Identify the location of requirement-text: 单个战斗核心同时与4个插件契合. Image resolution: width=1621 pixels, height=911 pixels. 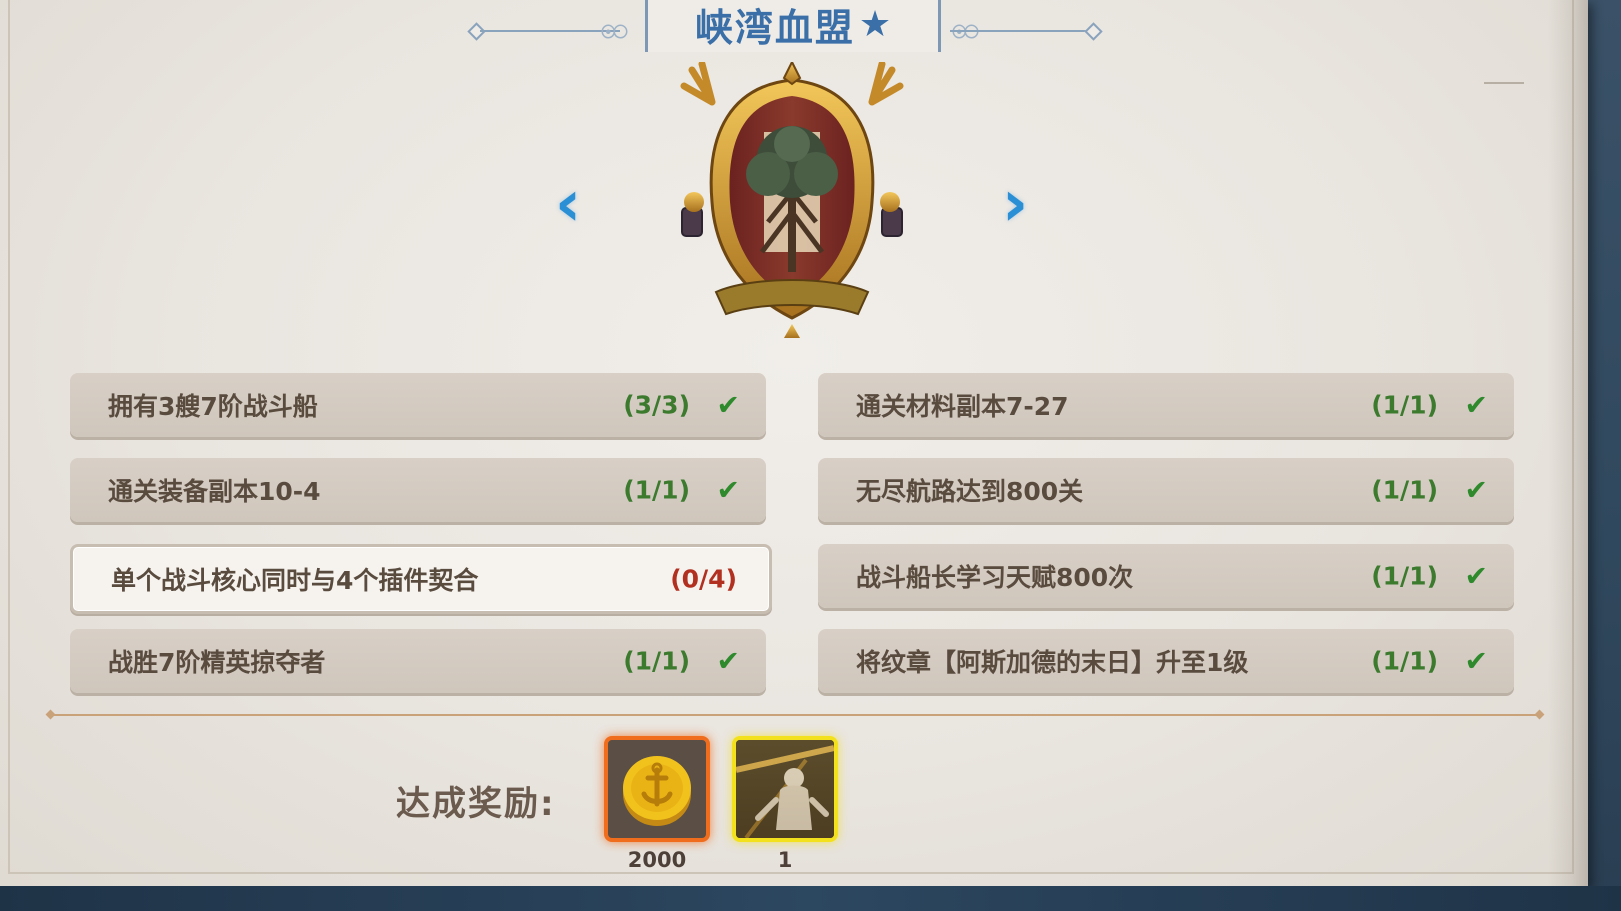
(295, 580).